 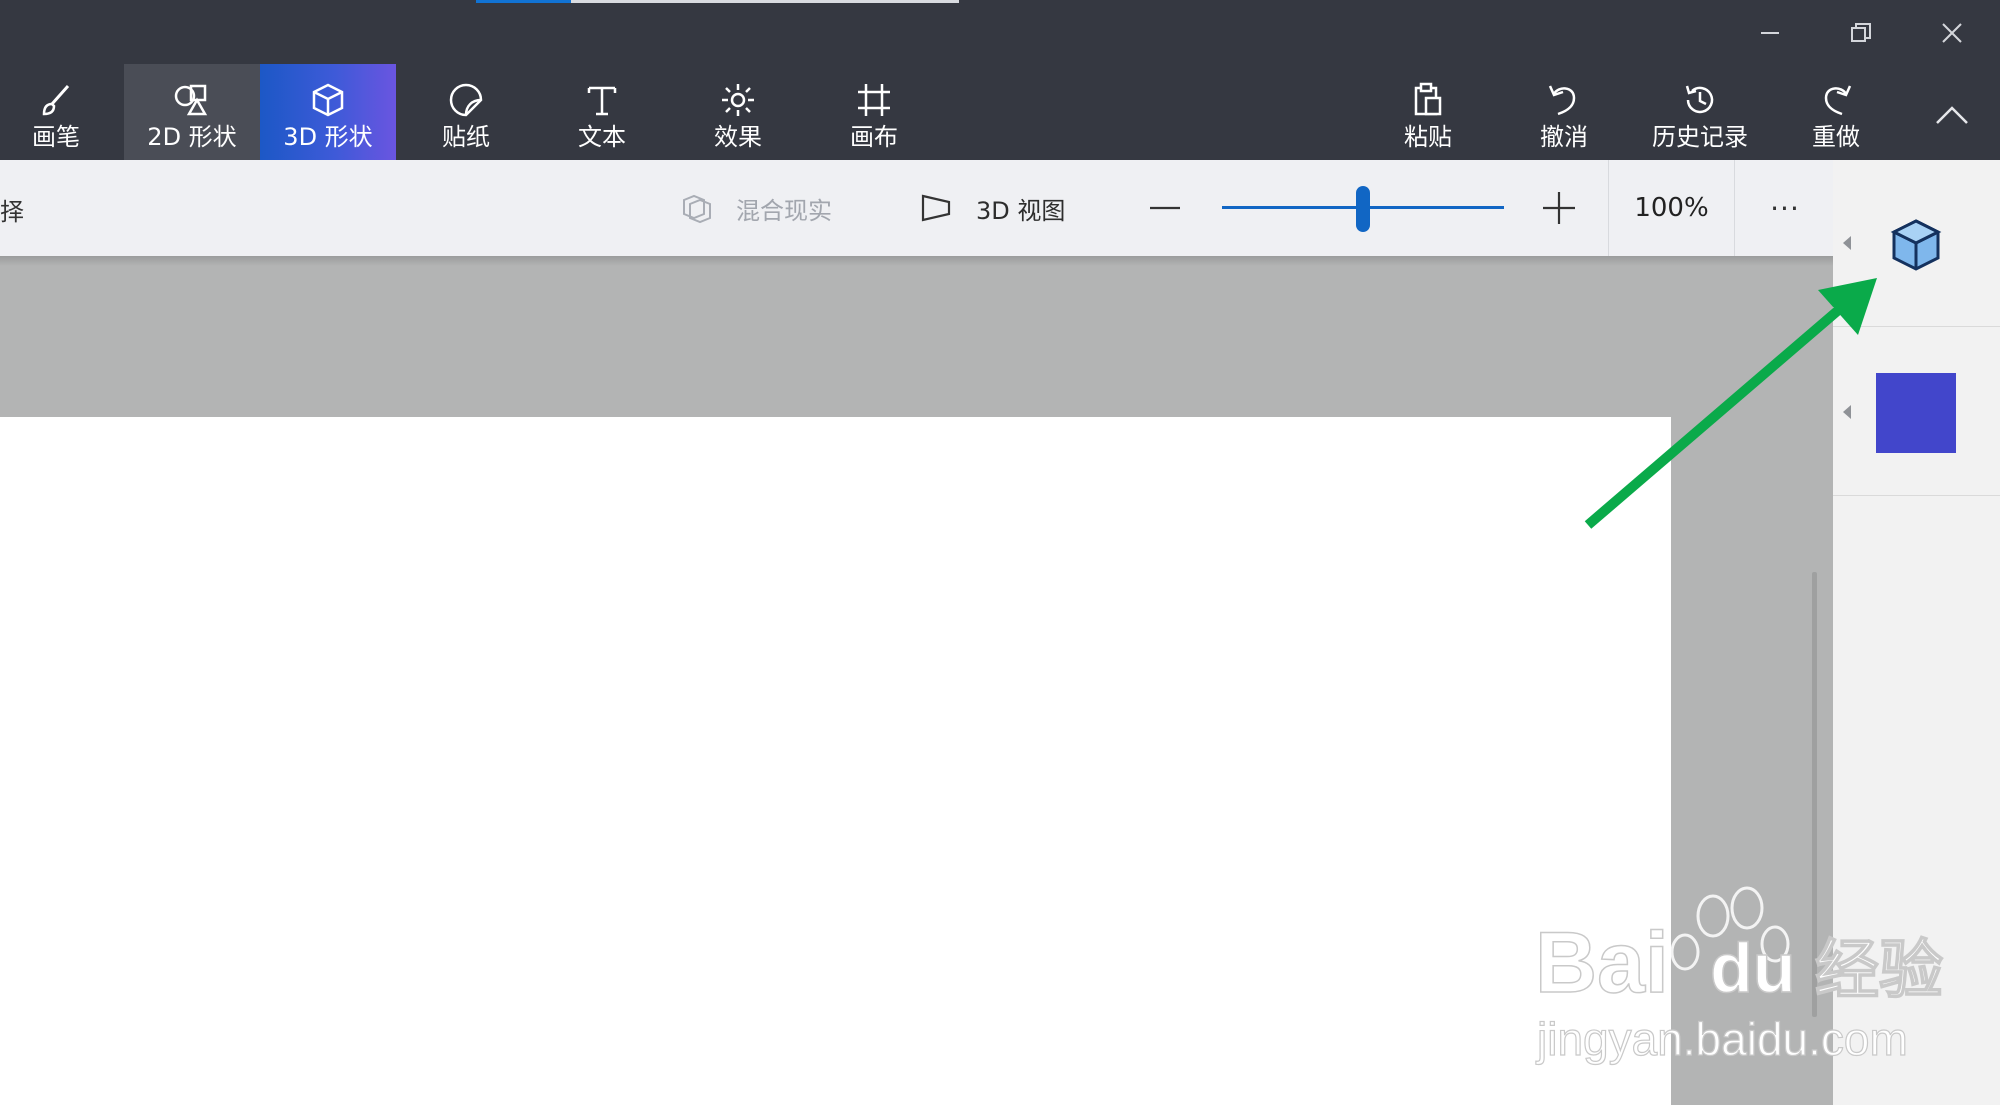 I want to click on minus-icon, so click(x=1165, y=208).